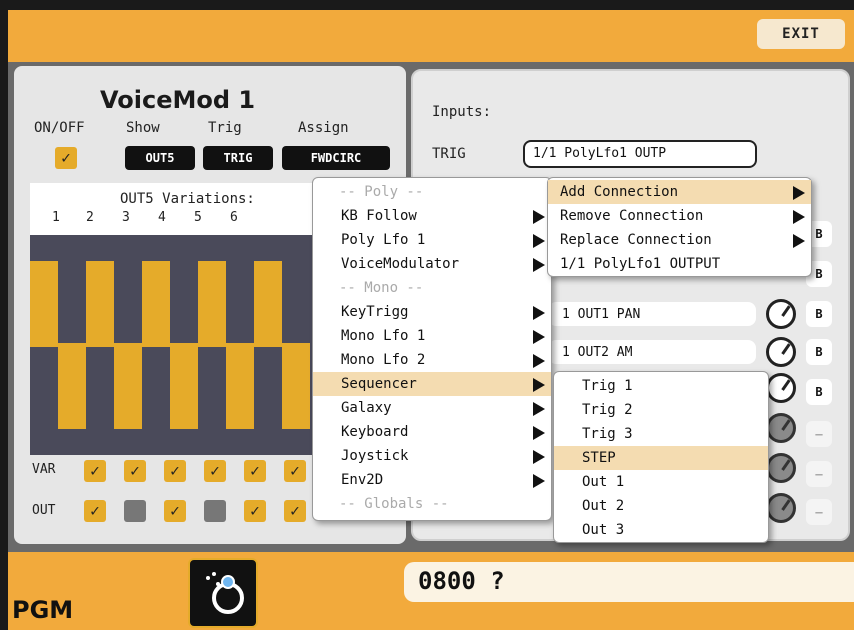  Describe the element at coordinates (381, 288) in the screenshot. I see `menu-item-label: -- Mono --` at that location.